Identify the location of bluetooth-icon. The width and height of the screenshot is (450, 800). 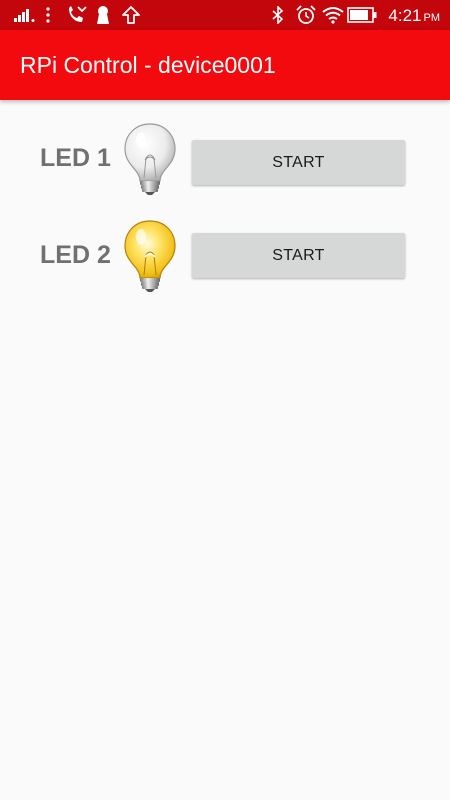
(278, 15).